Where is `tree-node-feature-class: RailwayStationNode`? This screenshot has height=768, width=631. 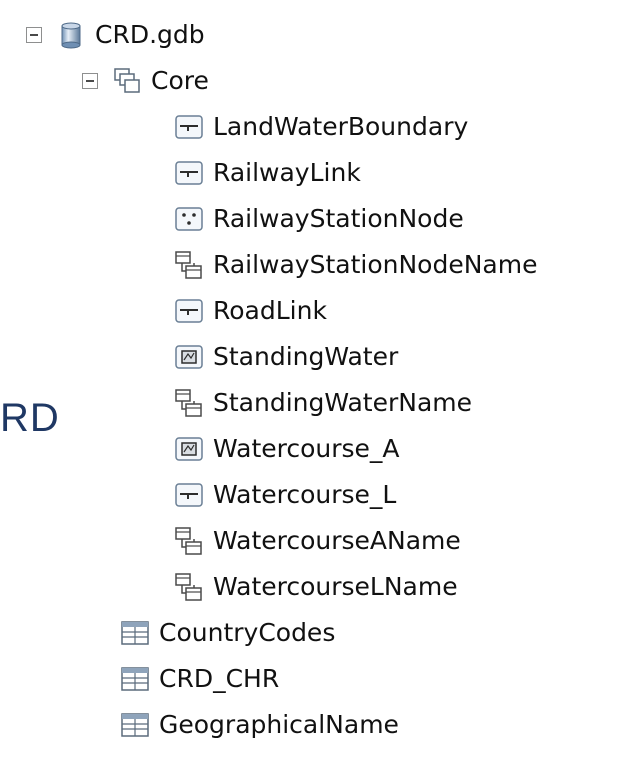
tree-node-feature-class: RailwayStationNode is located at coordinates (319, 219).